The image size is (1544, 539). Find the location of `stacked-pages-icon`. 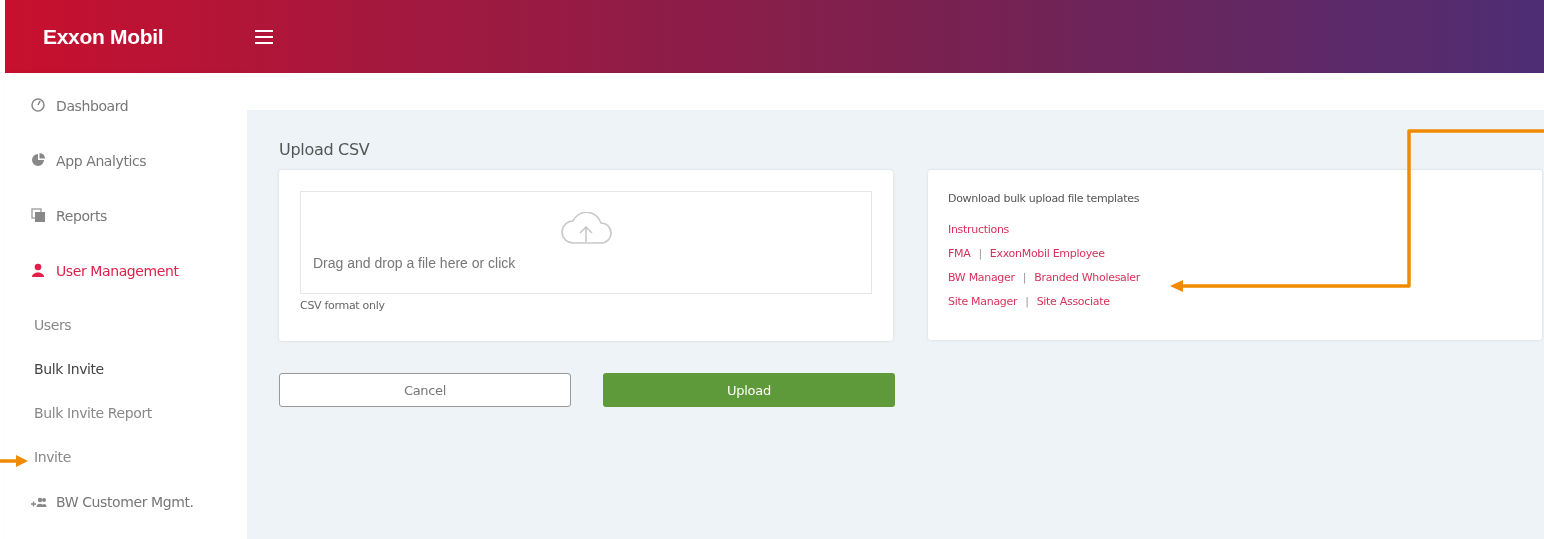

stacked-pages-icon is located at coordinates (39, 215).